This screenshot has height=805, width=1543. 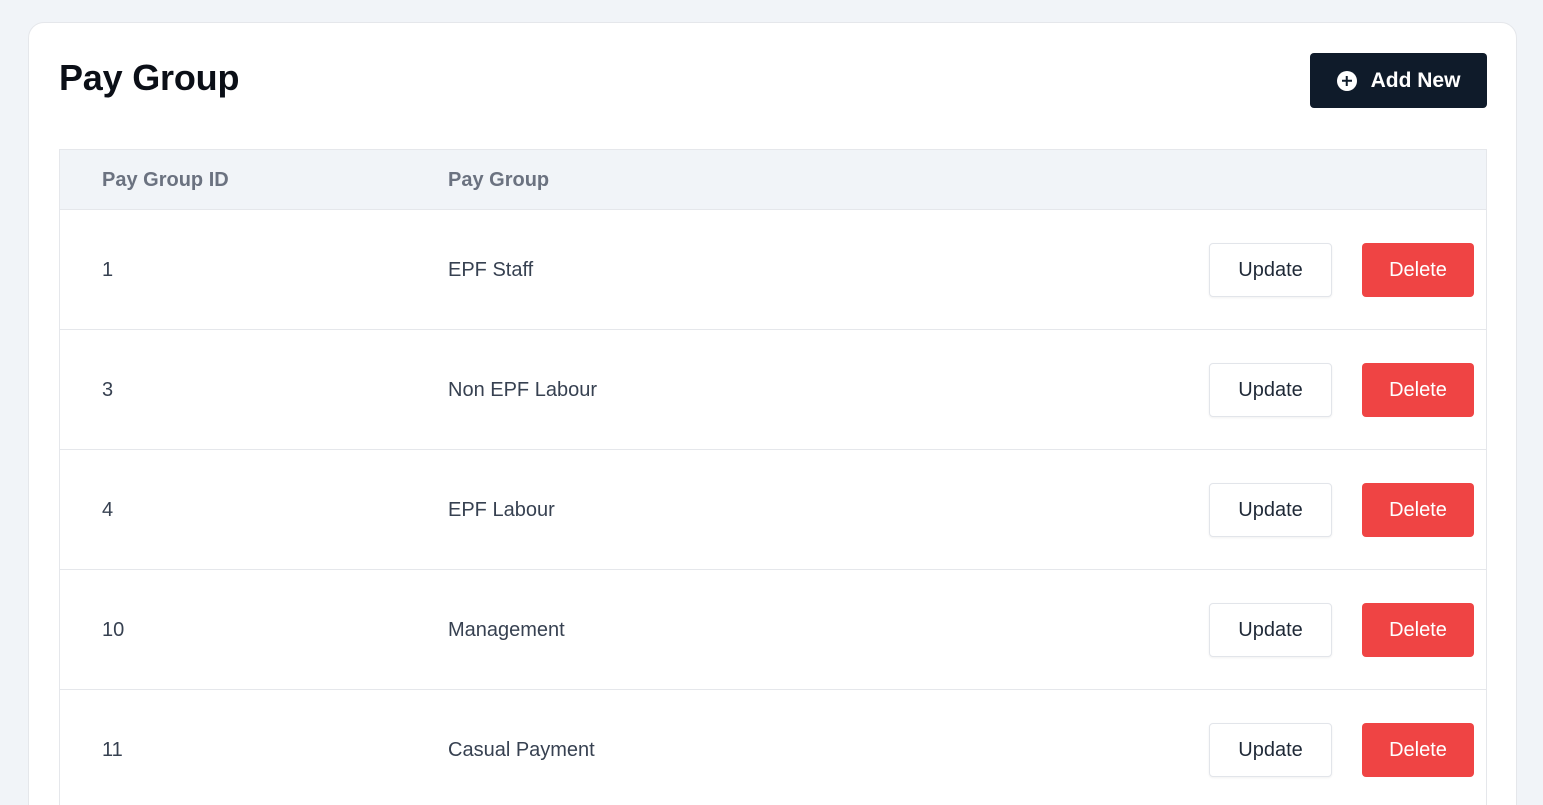 I want to click on pay-group-id-cell: 11, so click(x=112, y=749).